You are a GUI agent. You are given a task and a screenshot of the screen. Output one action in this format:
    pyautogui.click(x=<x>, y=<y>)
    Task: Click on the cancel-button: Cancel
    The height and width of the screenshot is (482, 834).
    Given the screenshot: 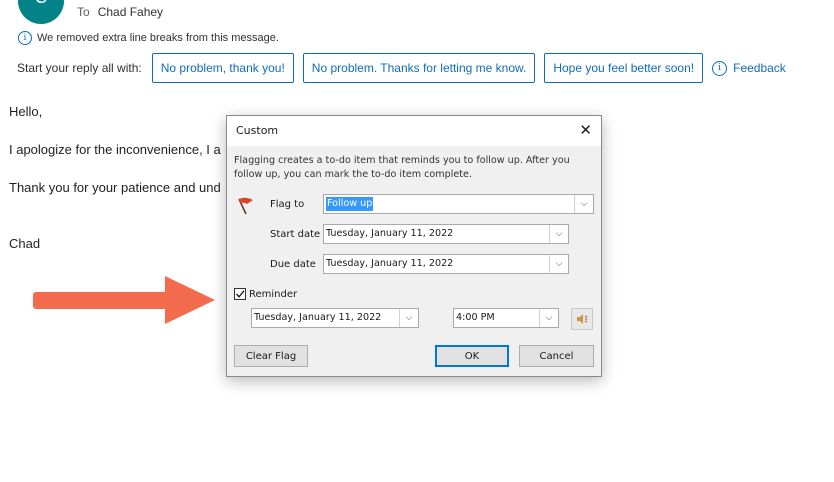 What is the action you would take?
    pyautogui.click(x=556, y=356)
    